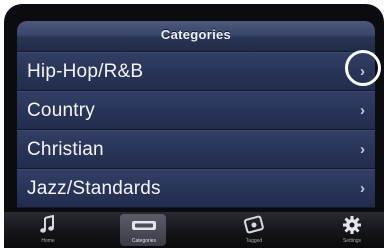 The height and width of the screenshot is (248, 388). Describe the element at coordinates (94, 188) in the screenshot. I see `category-label: Jazz/Standards` at that location.